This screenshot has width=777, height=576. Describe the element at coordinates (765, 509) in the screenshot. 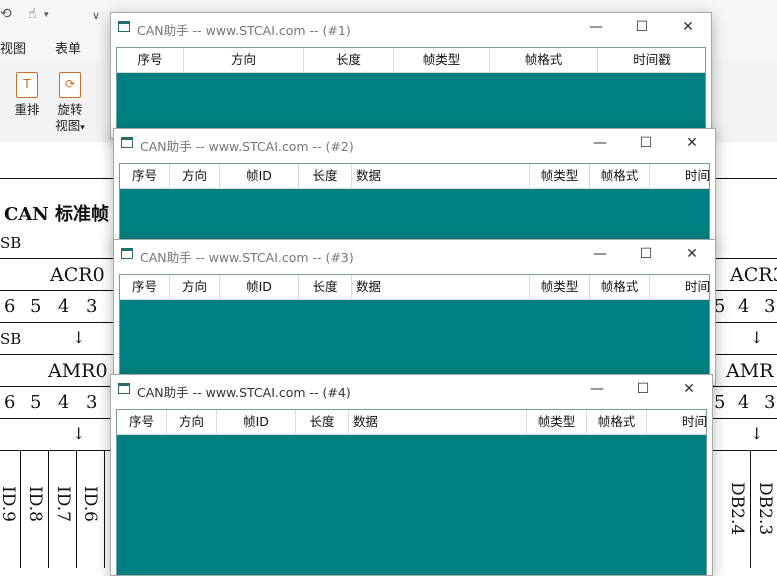

I see `db23-label: DB2.3` at that location.